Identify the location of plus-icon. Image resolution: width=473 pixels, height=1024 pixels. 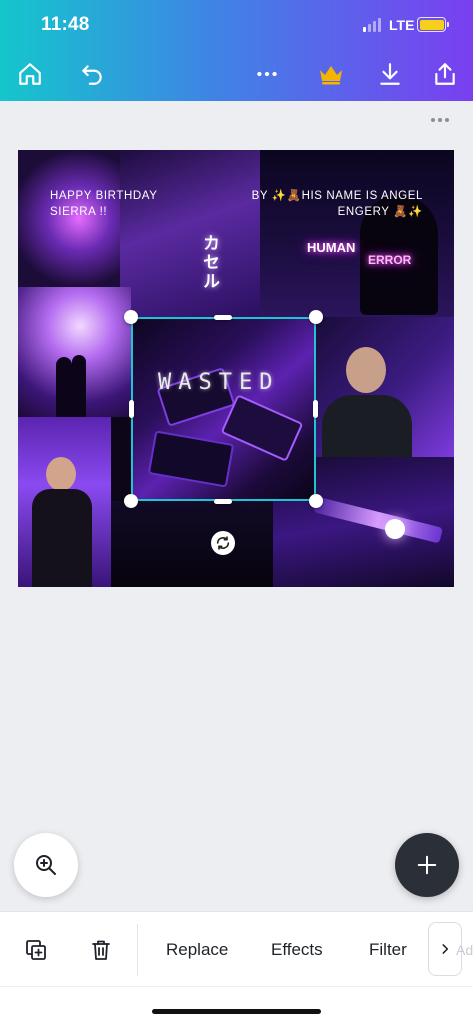
(427, 865).